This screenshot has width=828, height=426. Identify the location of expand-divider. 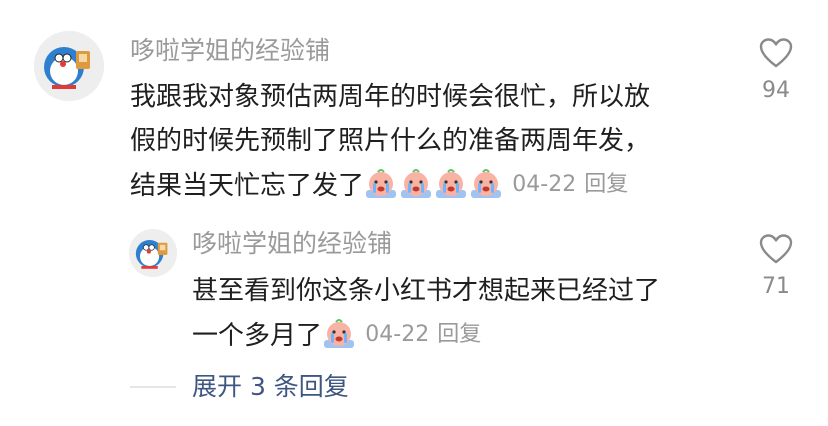
(153, 387).